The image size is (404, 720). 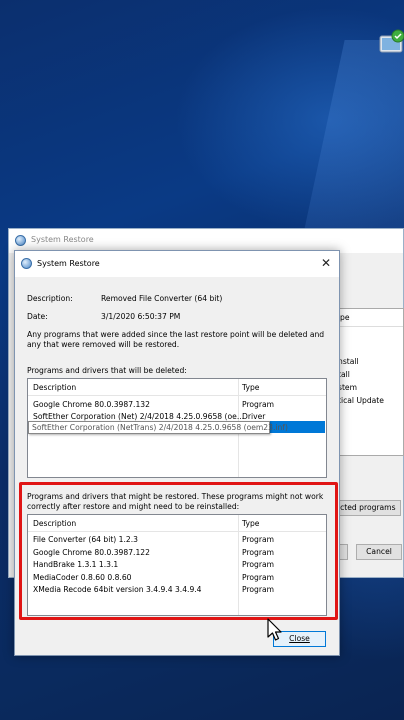 I want to click on column-header-type: Type, so click(x=250, y=387).